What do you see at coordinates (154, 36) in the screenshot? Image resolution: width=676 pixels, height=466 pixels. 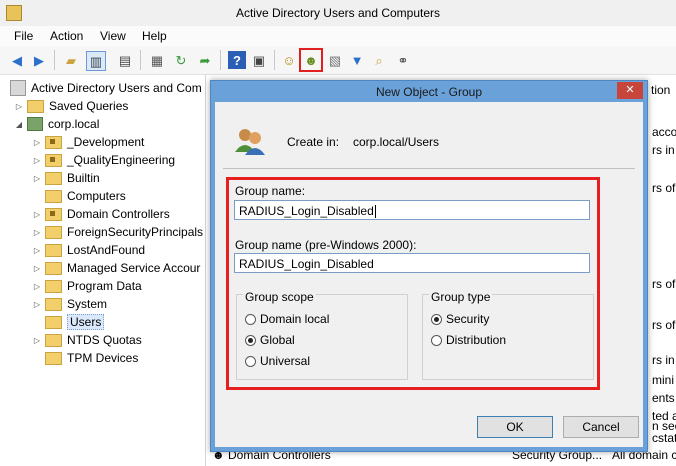 I see `menu-help: Help` at bounding box center [154, 36].